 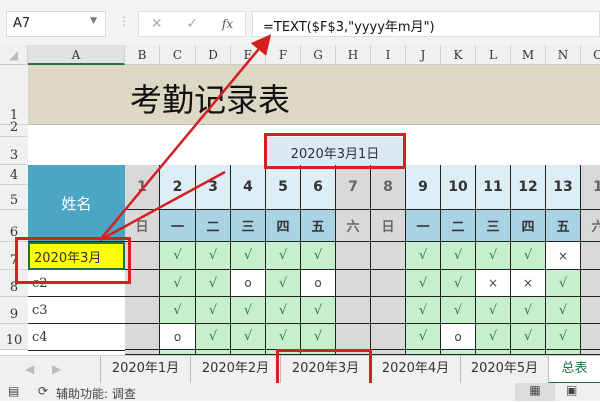 I want to click on sheet-tab: 2020年4月, so click(x=415, y=370).